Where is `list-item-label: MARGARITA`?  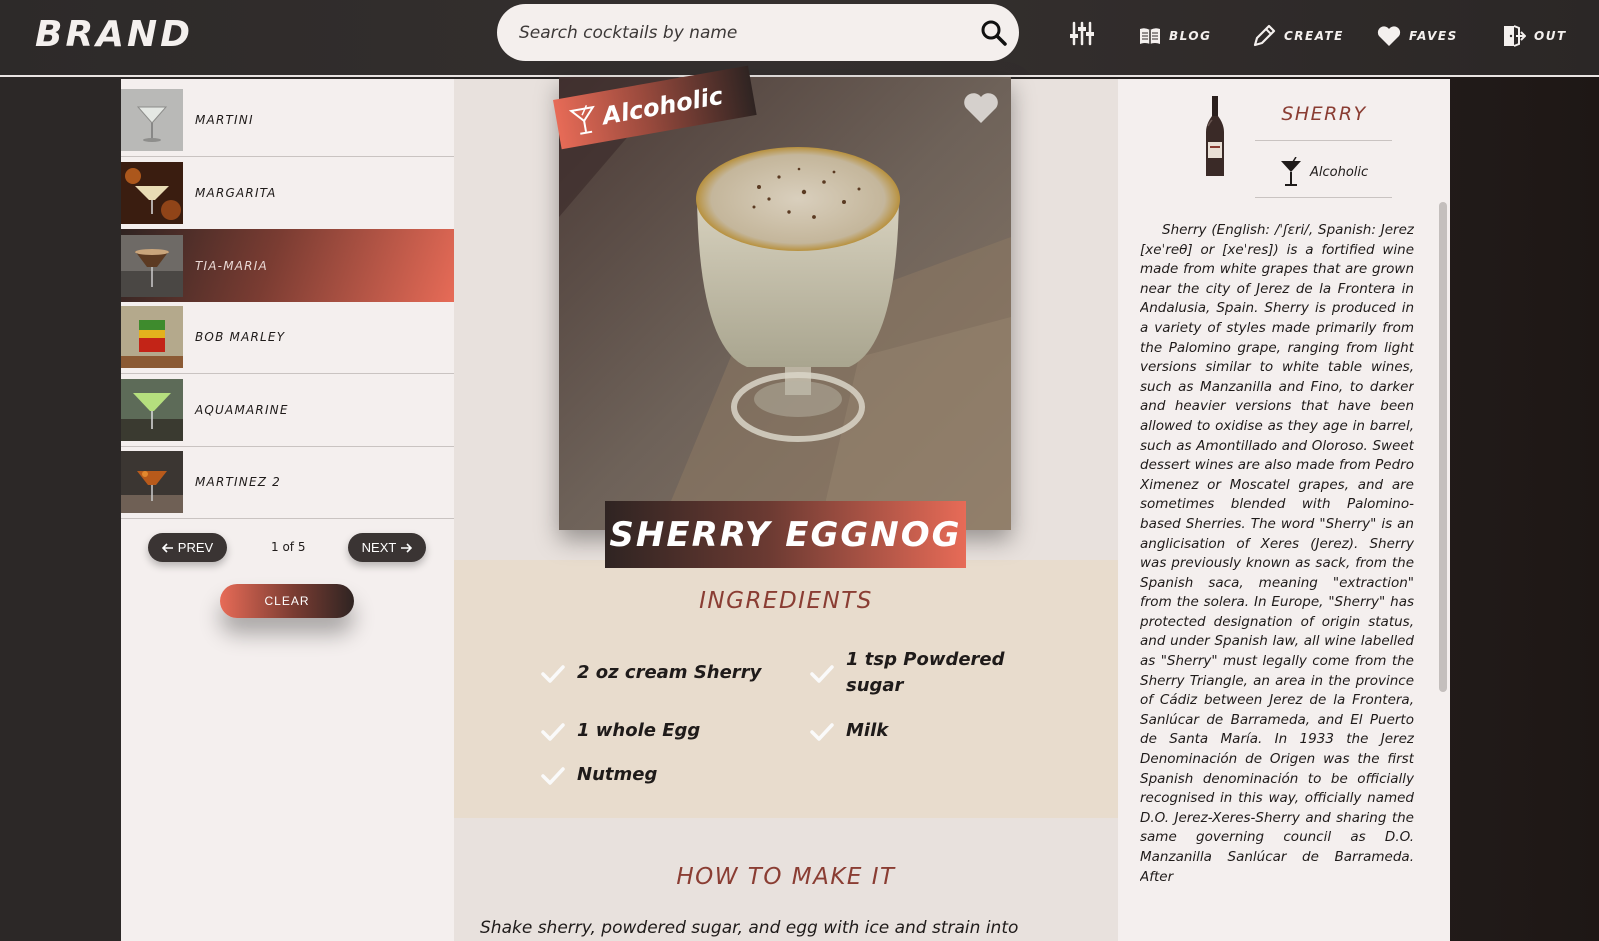
list-item-label: MARGARITA is located at coordinates (236, 193).